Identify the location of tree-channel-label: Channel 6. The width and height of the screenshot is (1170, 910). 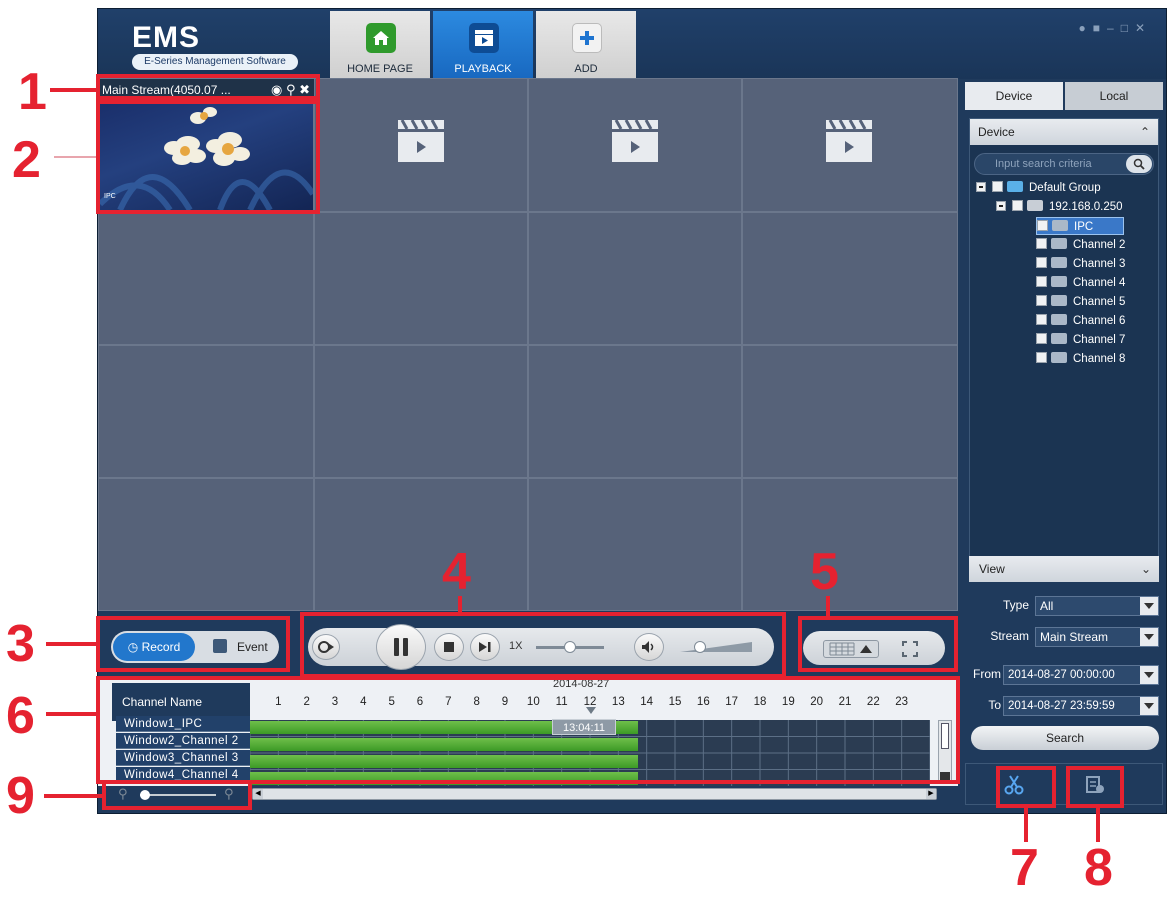
(1099, 321).